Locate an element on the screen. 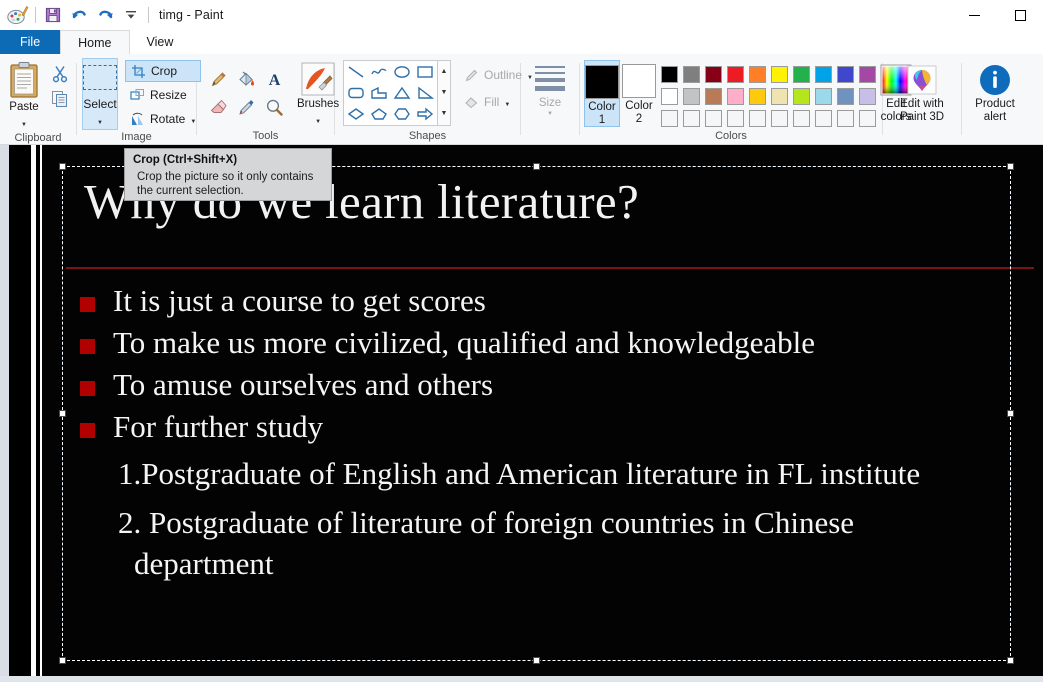  oval-shape is located at coordinates (402, 71).